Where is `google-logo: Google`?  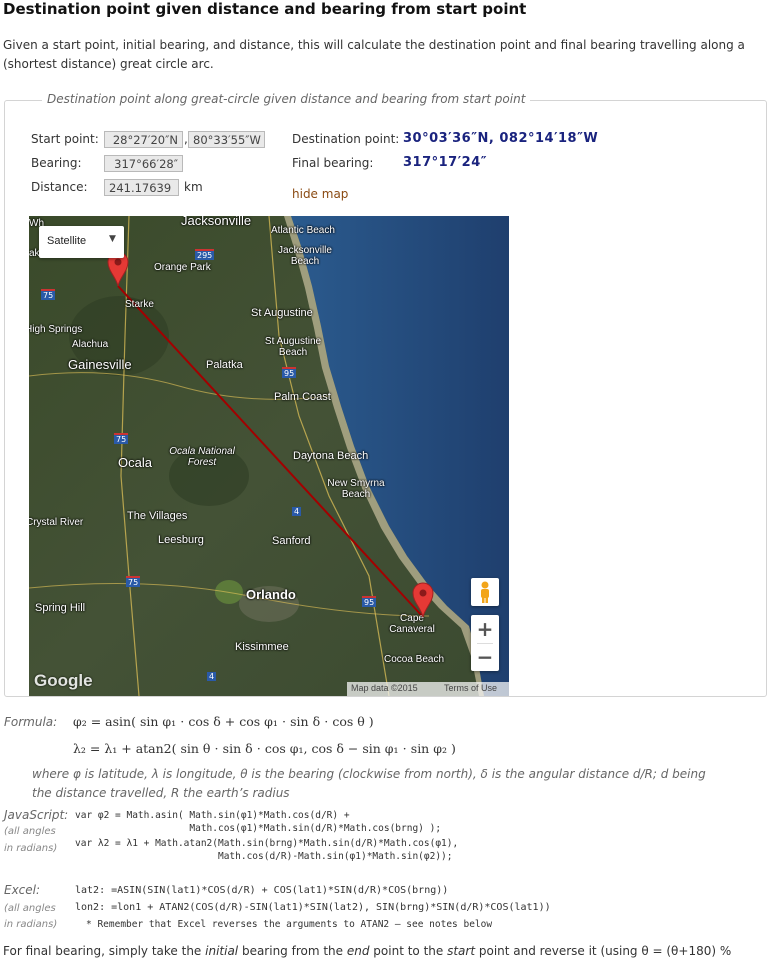 google-logo: Google is located at coordinates (63, 680).